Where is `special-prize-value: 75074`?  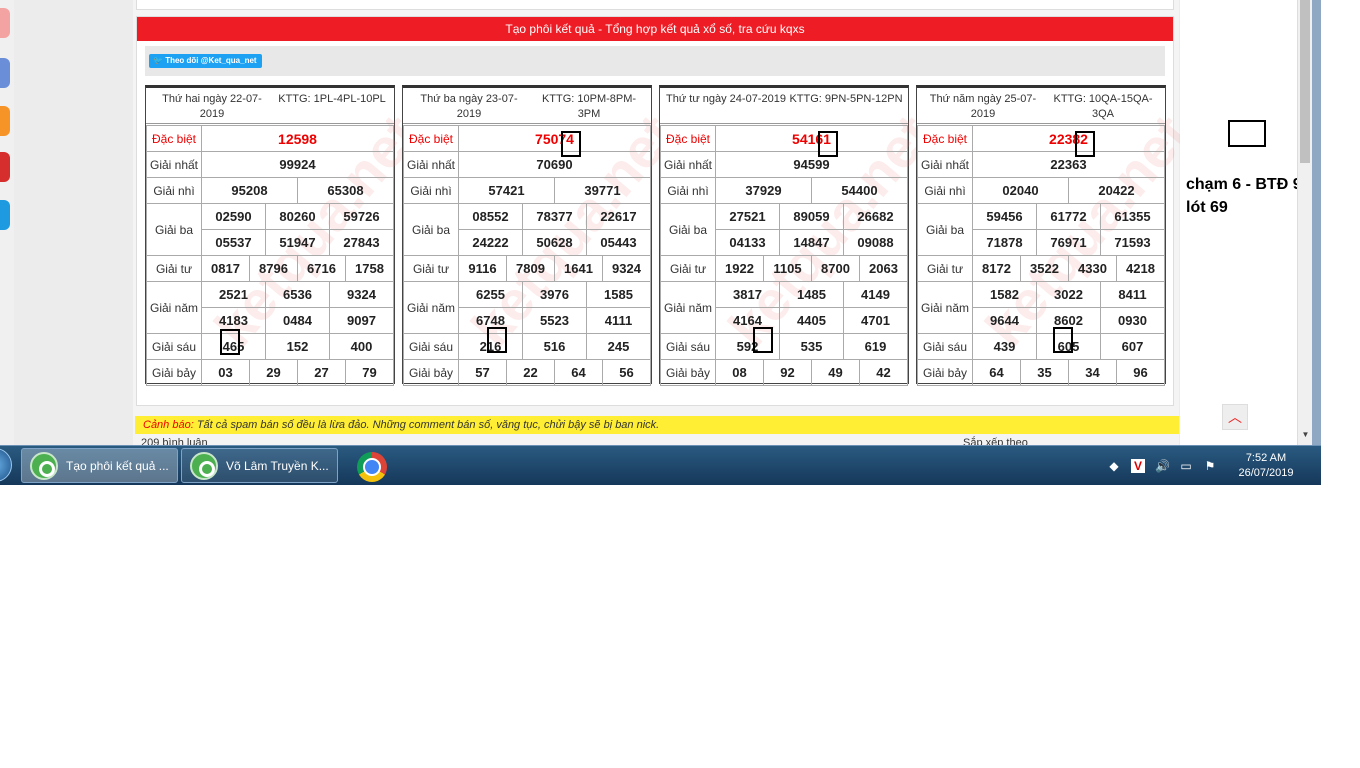
special-prize-value: 75074 is located at coordinates (554, 138).